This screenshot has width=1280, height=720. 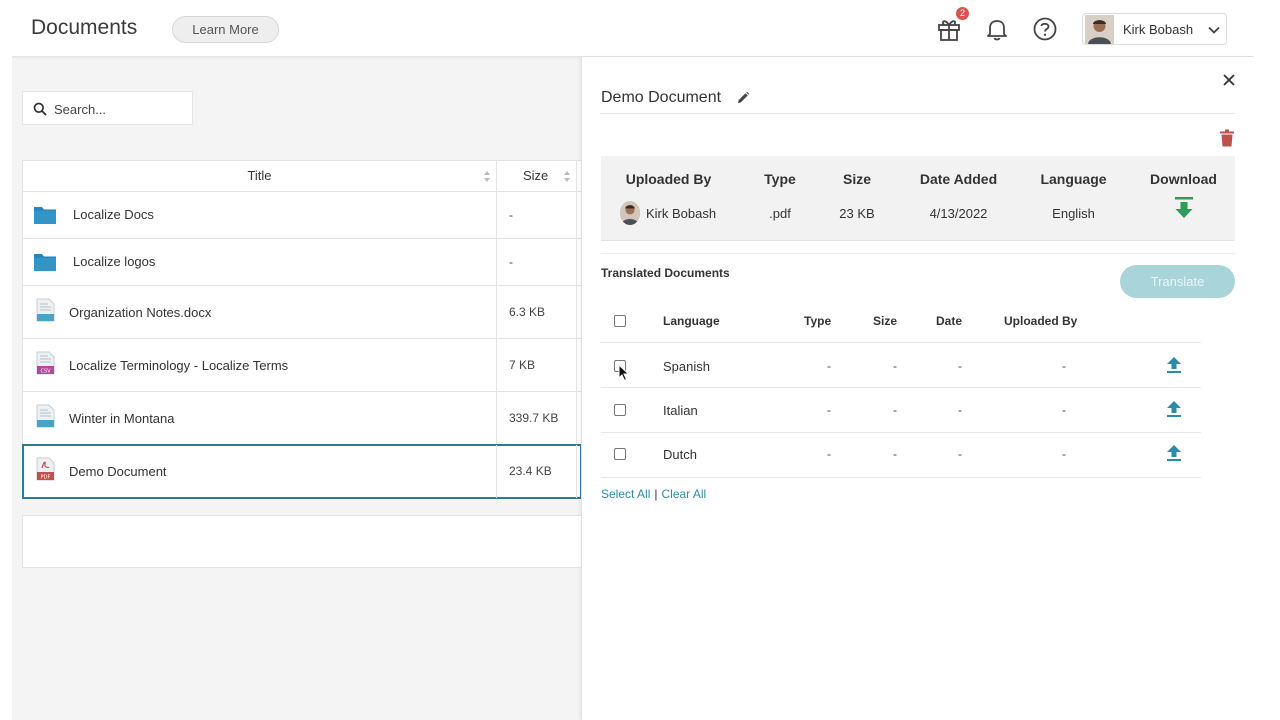 I want to click on pencil-icon, so click(x=743, y=98).